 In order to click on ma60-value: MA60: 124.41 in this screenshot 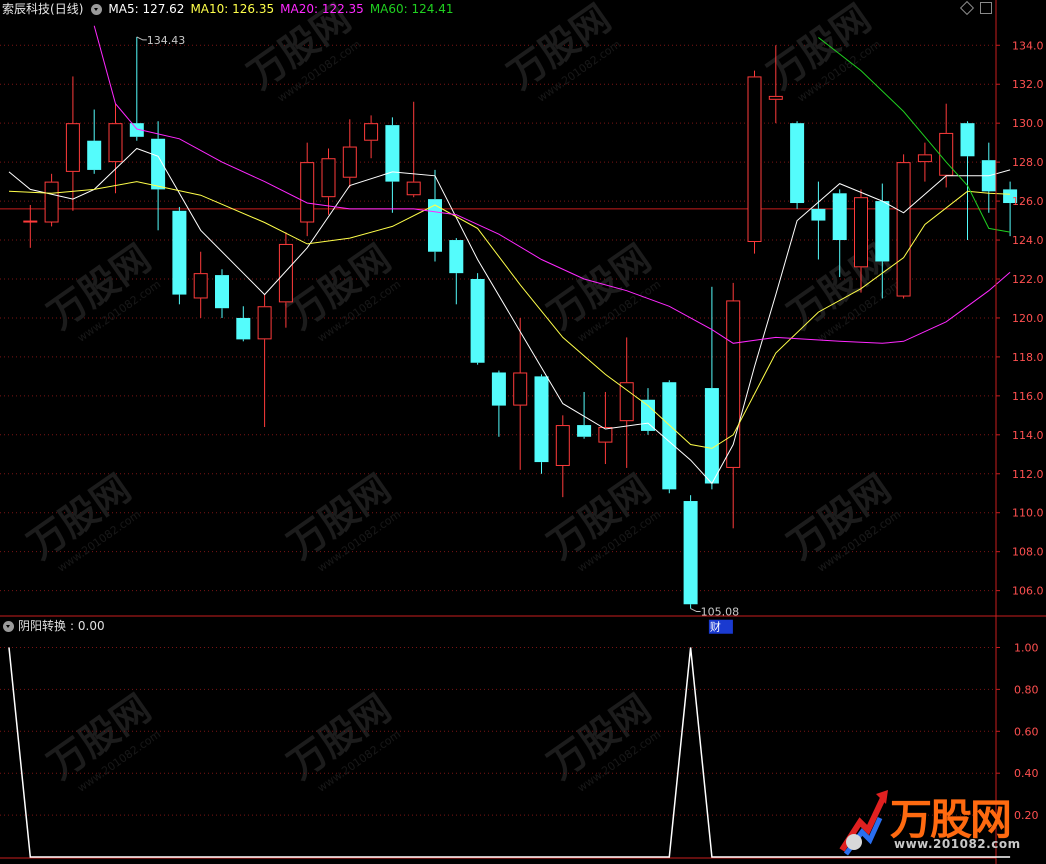, I will do `click(411, 9)`.